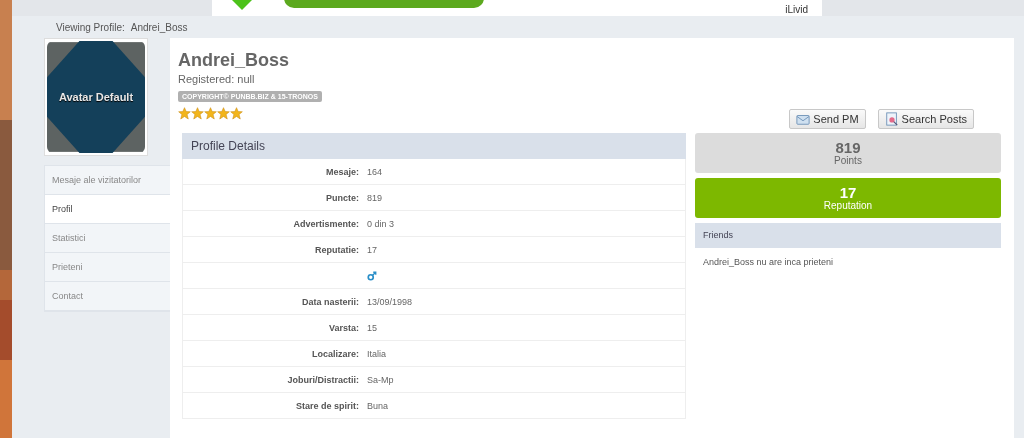  I want to click on sidebar-item: Contact, so click(107, 296).